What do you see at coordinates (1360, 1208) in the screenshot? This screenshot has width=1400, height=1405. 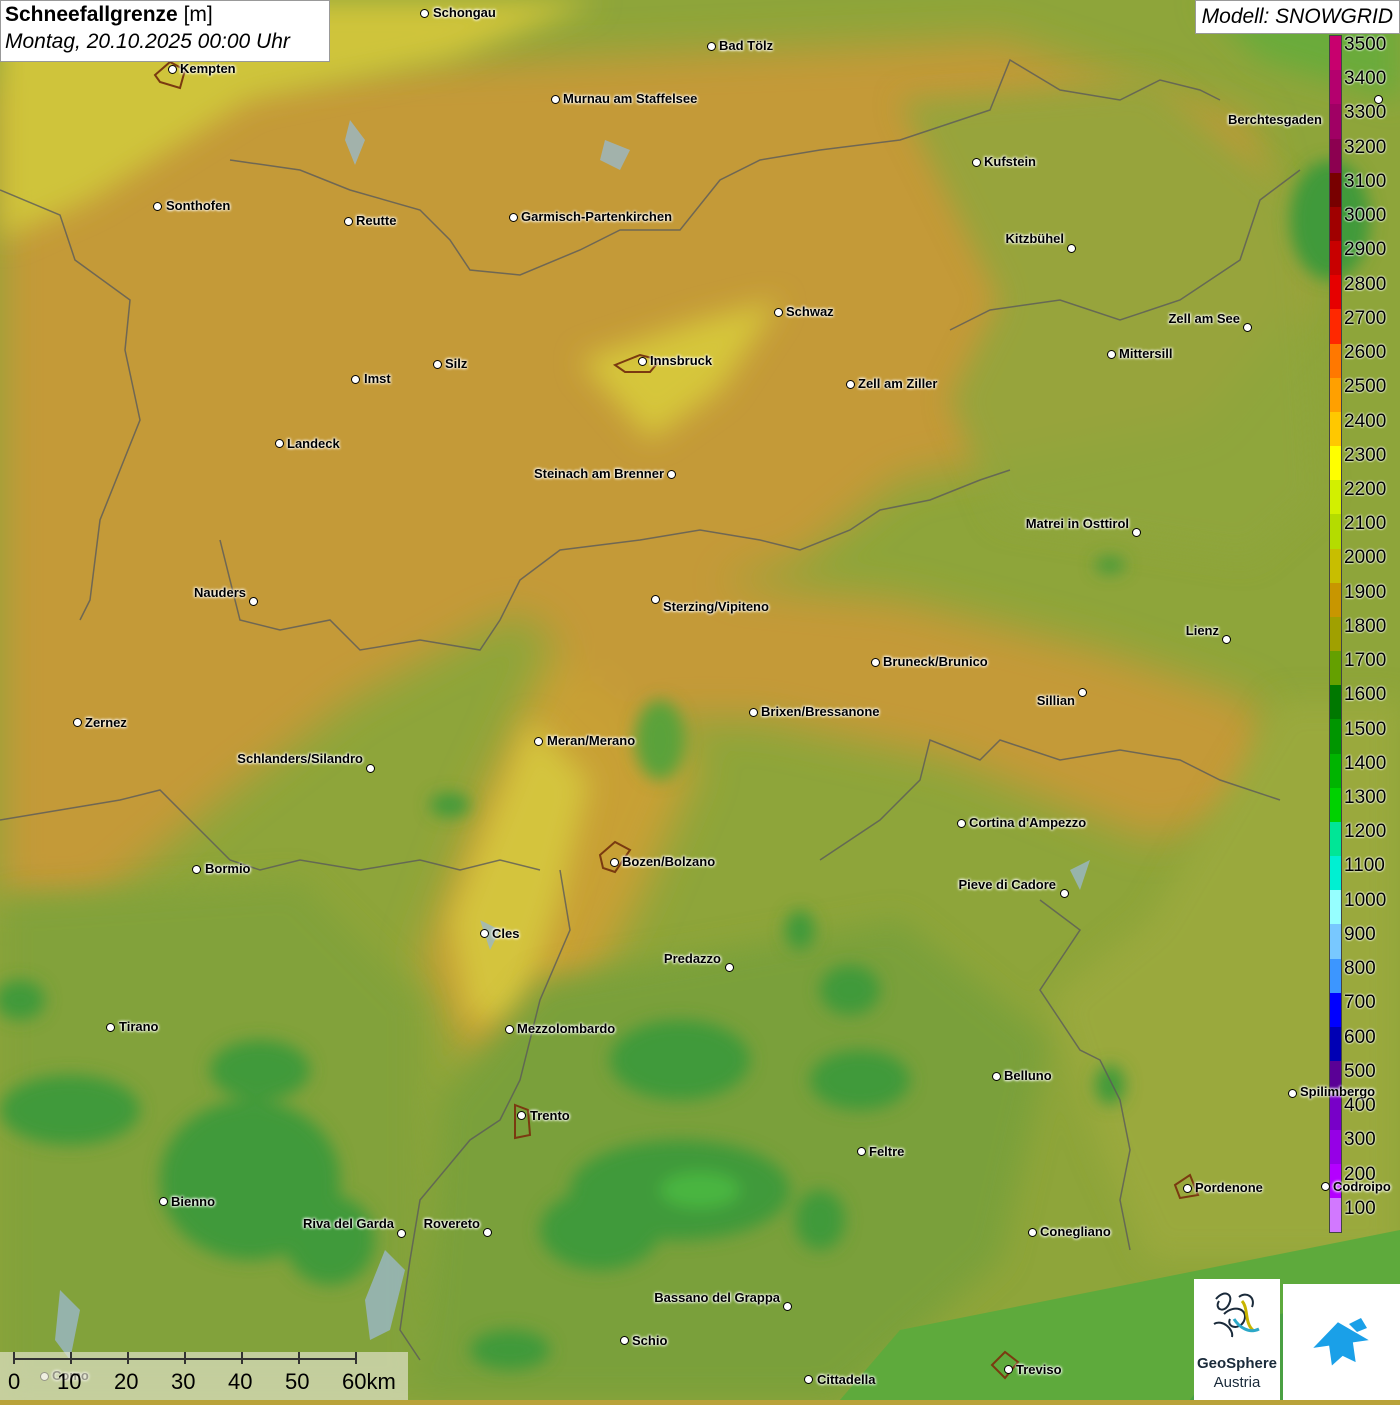 I see `legend-label-100: 100` at bounding box center [1360, 1208].